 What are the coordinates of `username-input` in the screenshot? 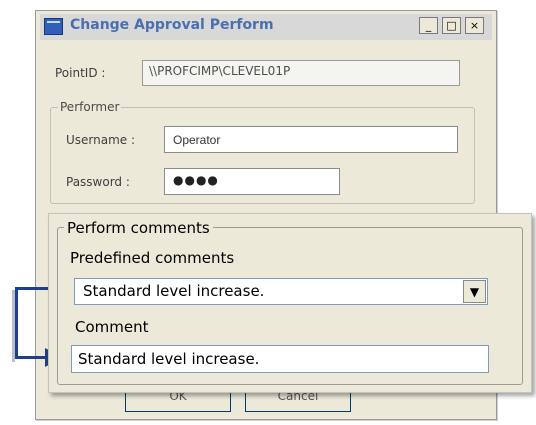 It's located at (311, 139).